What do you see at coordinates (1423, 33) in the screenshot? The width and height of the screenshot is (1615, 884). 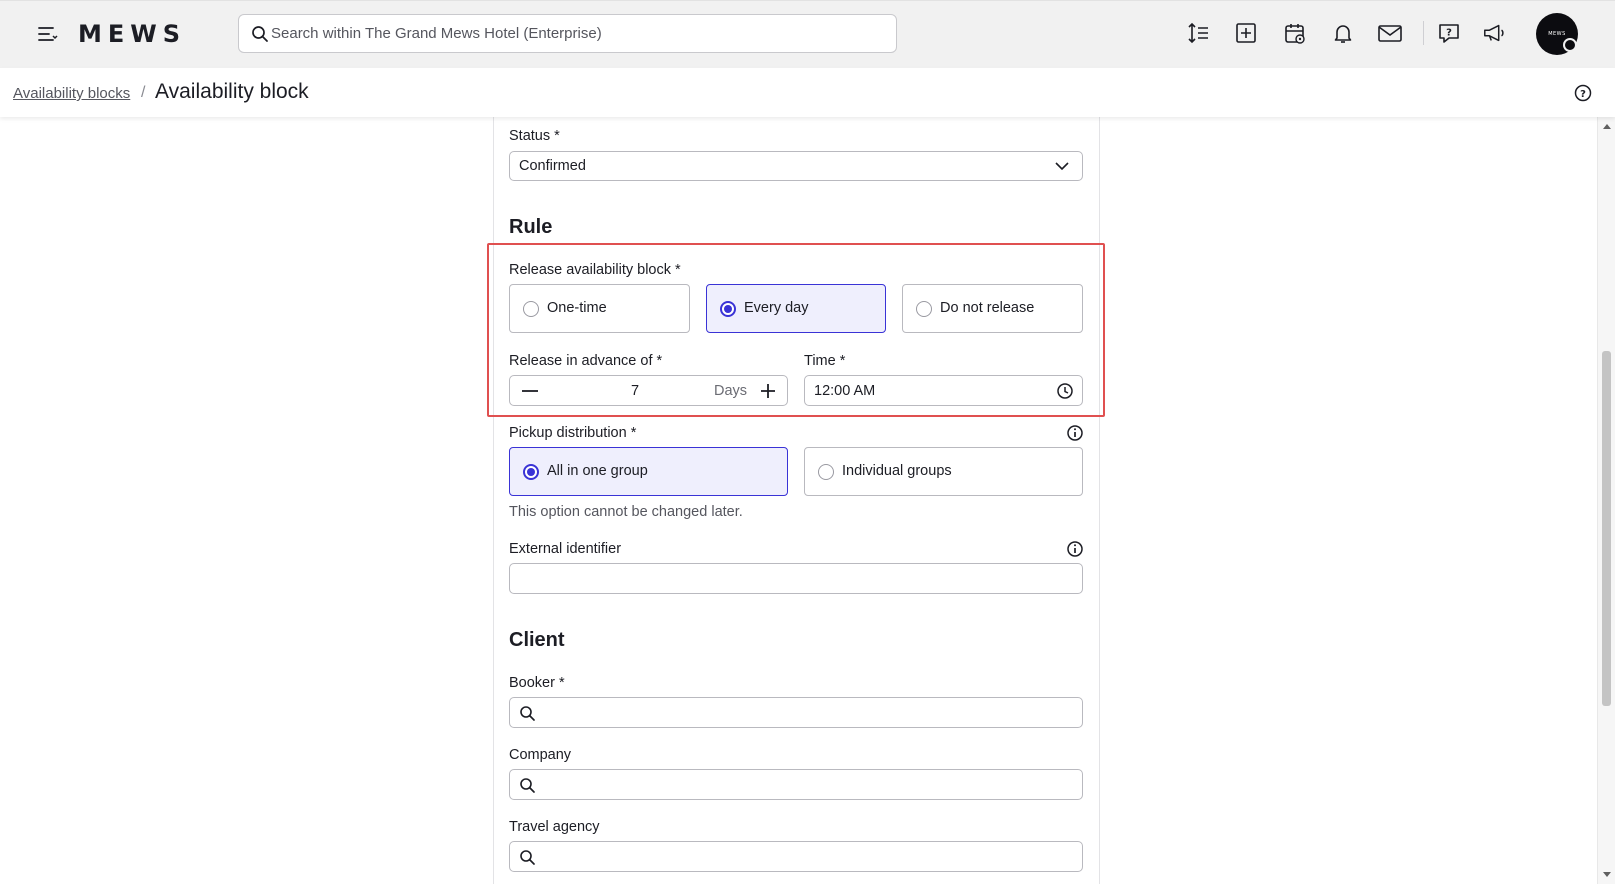 I see `toolbar-divider` at bounding box center [1423, 33].